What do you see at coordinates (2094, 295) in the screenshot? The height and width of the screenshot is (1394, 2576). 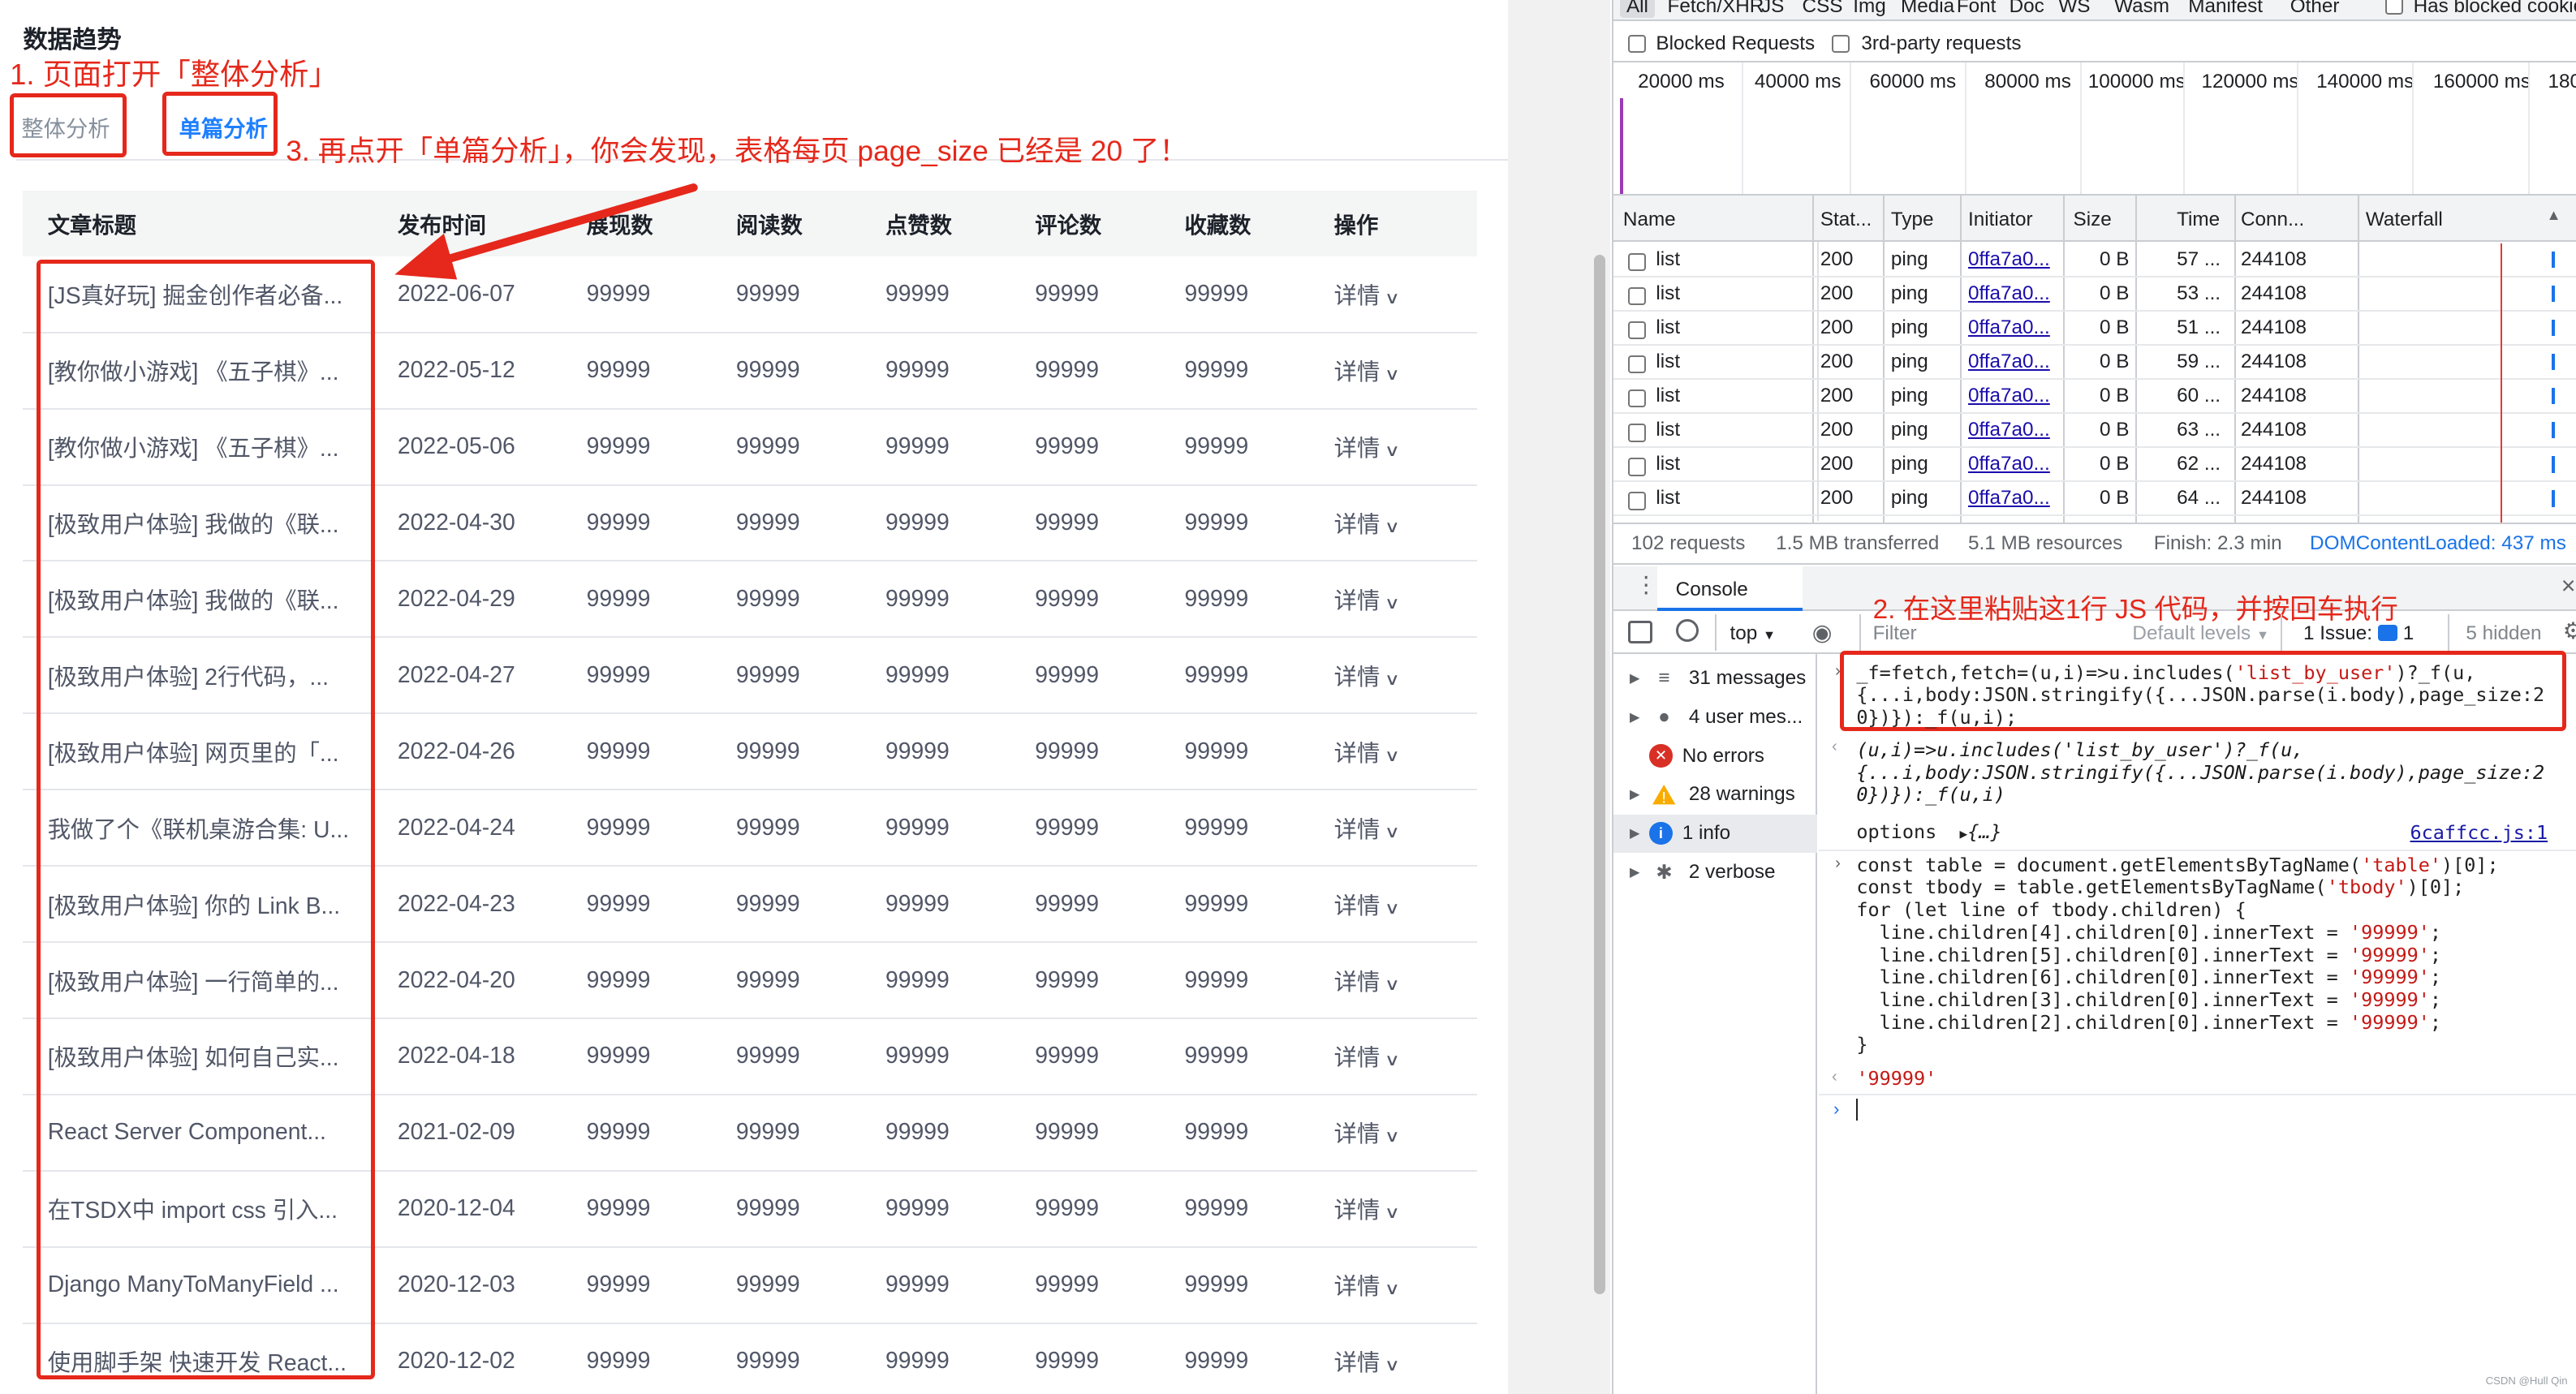 I see `network-request-row: list 200 ping 0ffa7a0... 0 B 53 ... 244108` at bounding box center [2094, 295].